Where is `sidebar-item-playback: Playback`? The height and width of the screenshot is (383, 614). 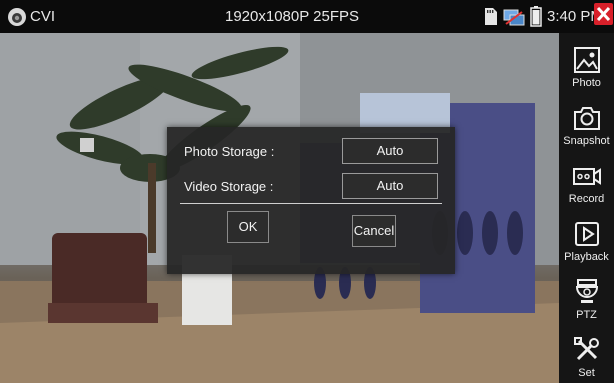 sidebar-item-playback: Playback is located at coordinates (586, 239).